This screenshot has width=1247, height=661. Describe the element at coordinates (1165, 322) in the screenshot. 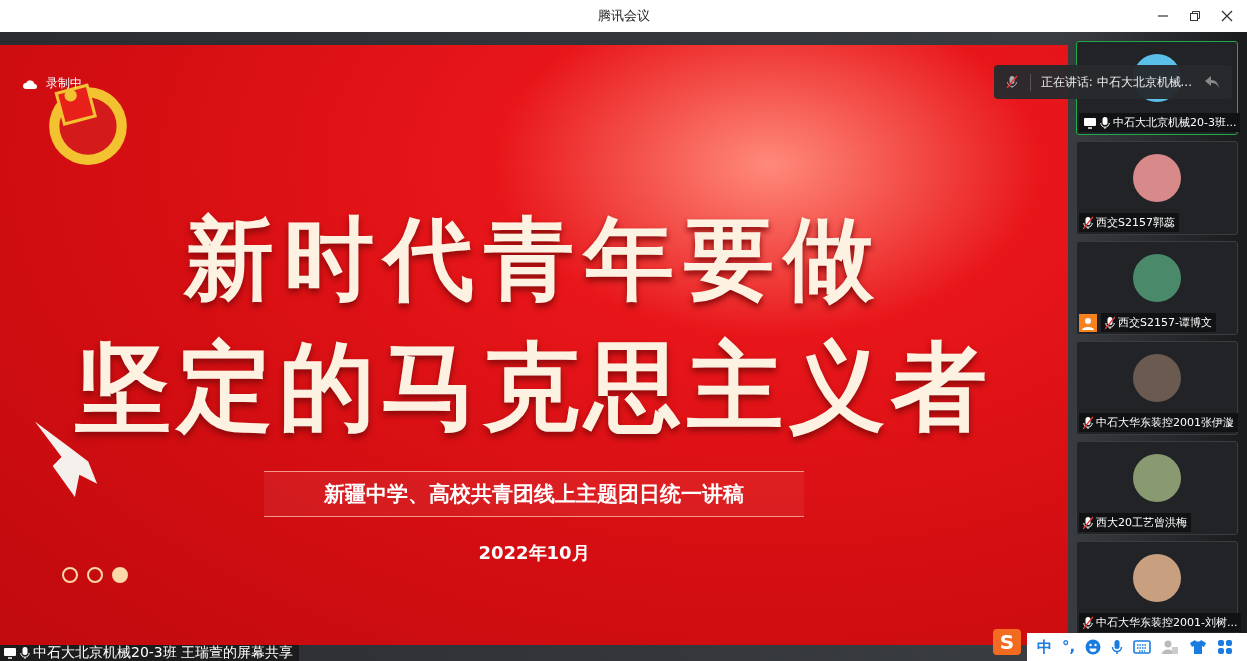

I see `participant-name: 西交S2157-谭博文` at that location.